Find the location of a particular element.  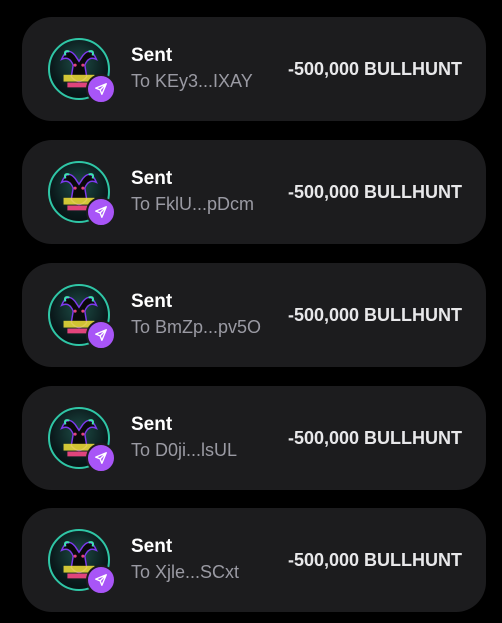

transaction-info: Sent To FklU...pDcm is located at coordinates (209, 192).